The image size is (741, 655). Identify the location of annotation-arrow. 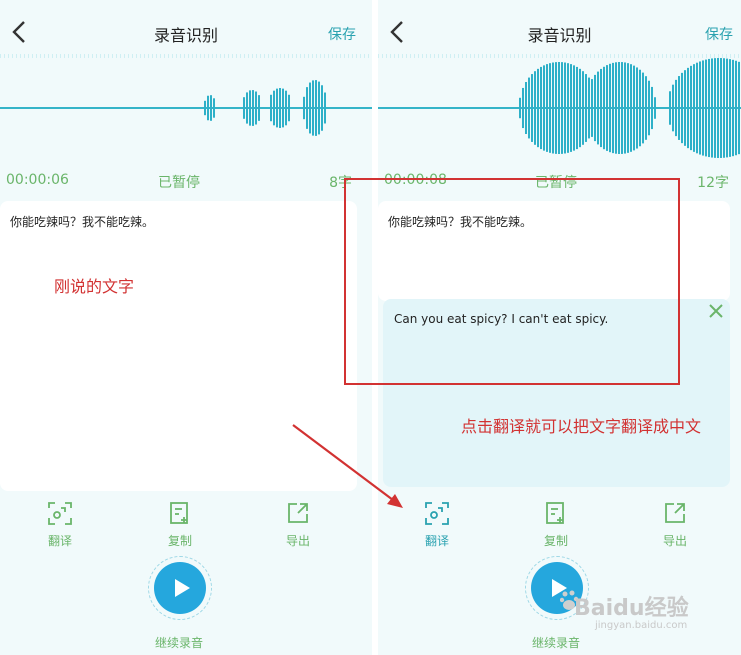
(347, 466).